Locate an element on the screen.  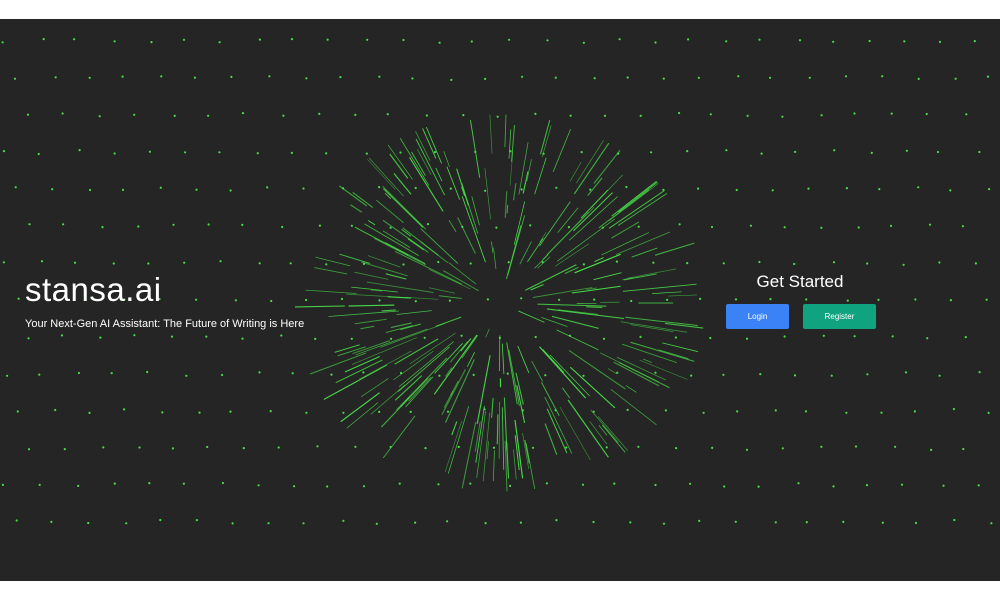
login-button: Login is located at coordinates (757, 316).